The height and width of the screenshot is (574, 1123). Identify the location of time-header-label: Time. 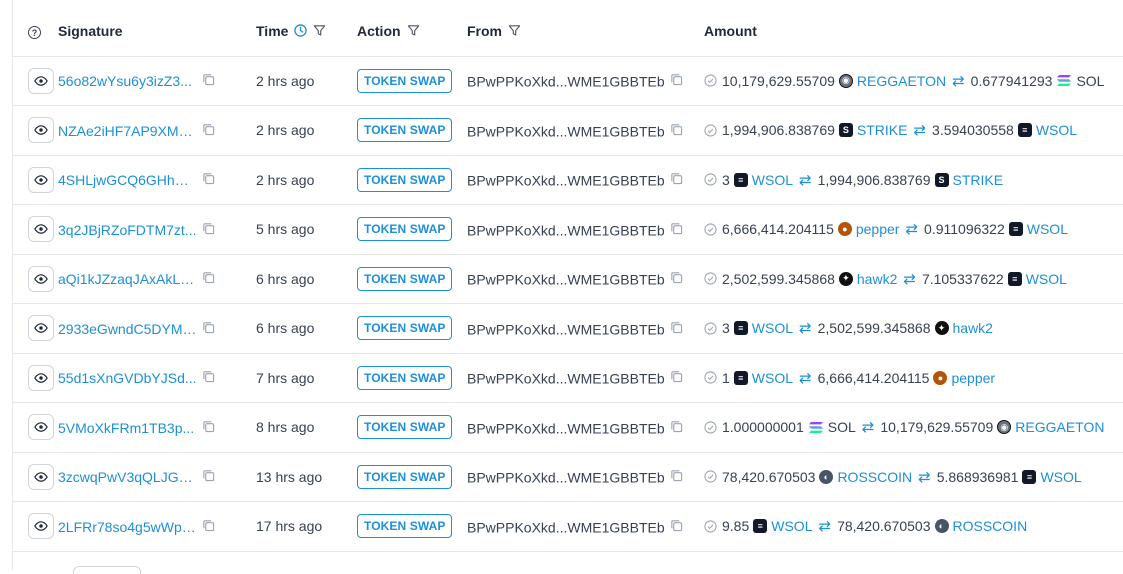
(272, 30).